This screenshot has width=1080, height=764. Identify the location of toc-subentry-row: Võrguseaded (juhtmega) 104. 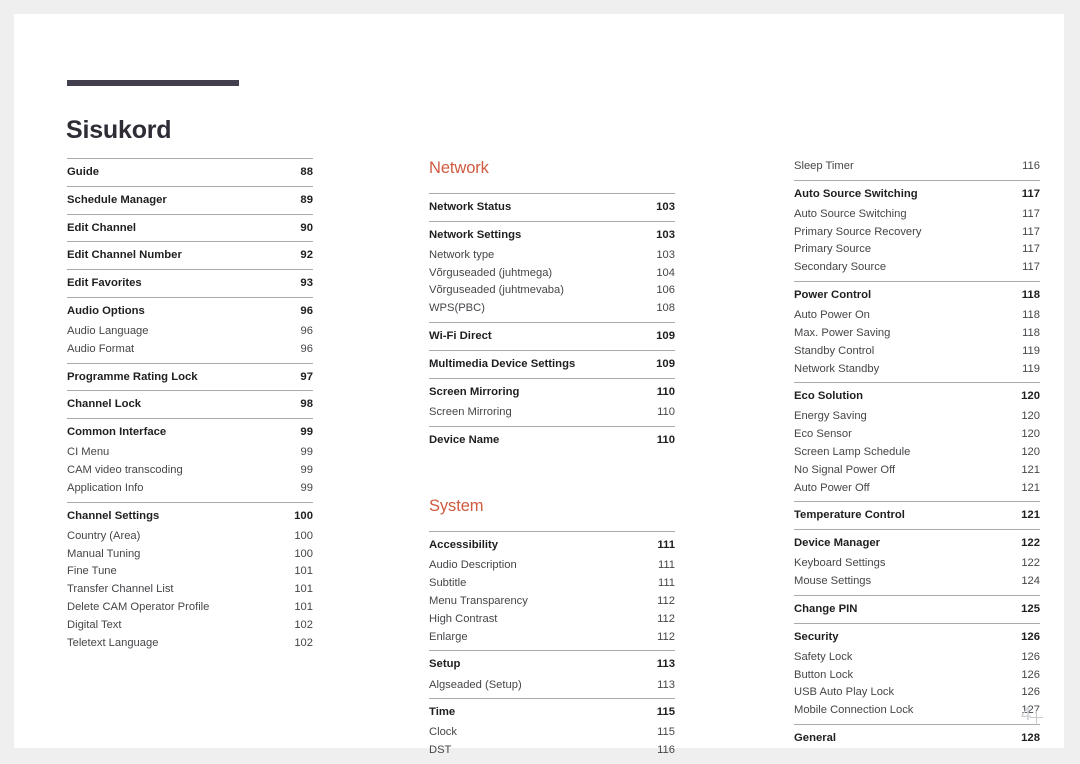
(552, 274).